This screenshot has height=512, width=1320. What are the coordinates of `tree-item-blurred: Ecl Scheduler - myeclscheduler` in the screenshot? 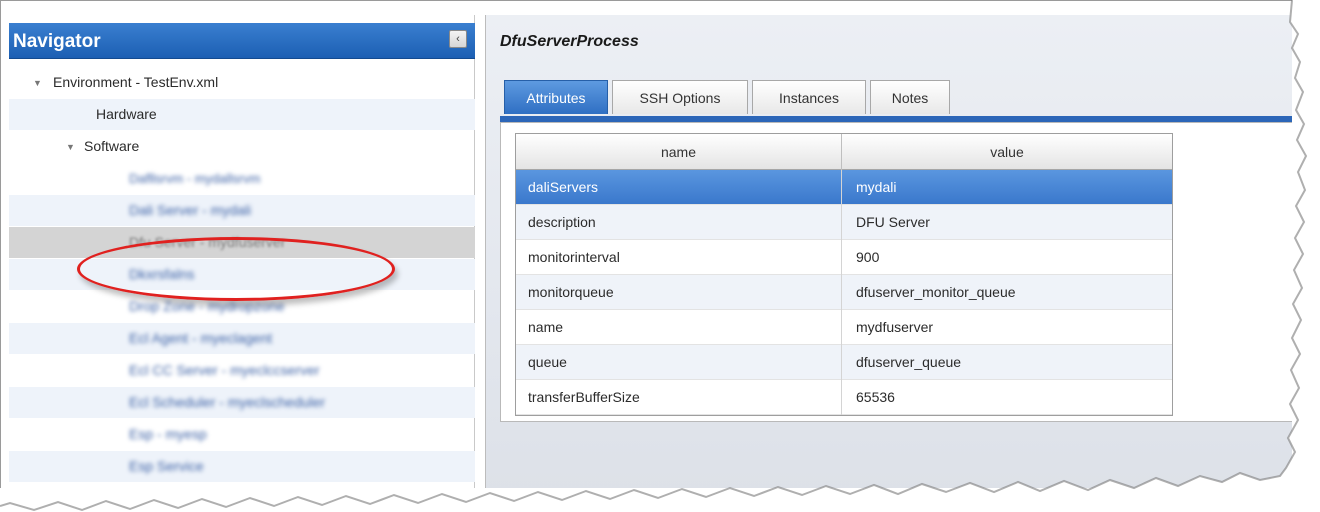 It's located at (242, 402).